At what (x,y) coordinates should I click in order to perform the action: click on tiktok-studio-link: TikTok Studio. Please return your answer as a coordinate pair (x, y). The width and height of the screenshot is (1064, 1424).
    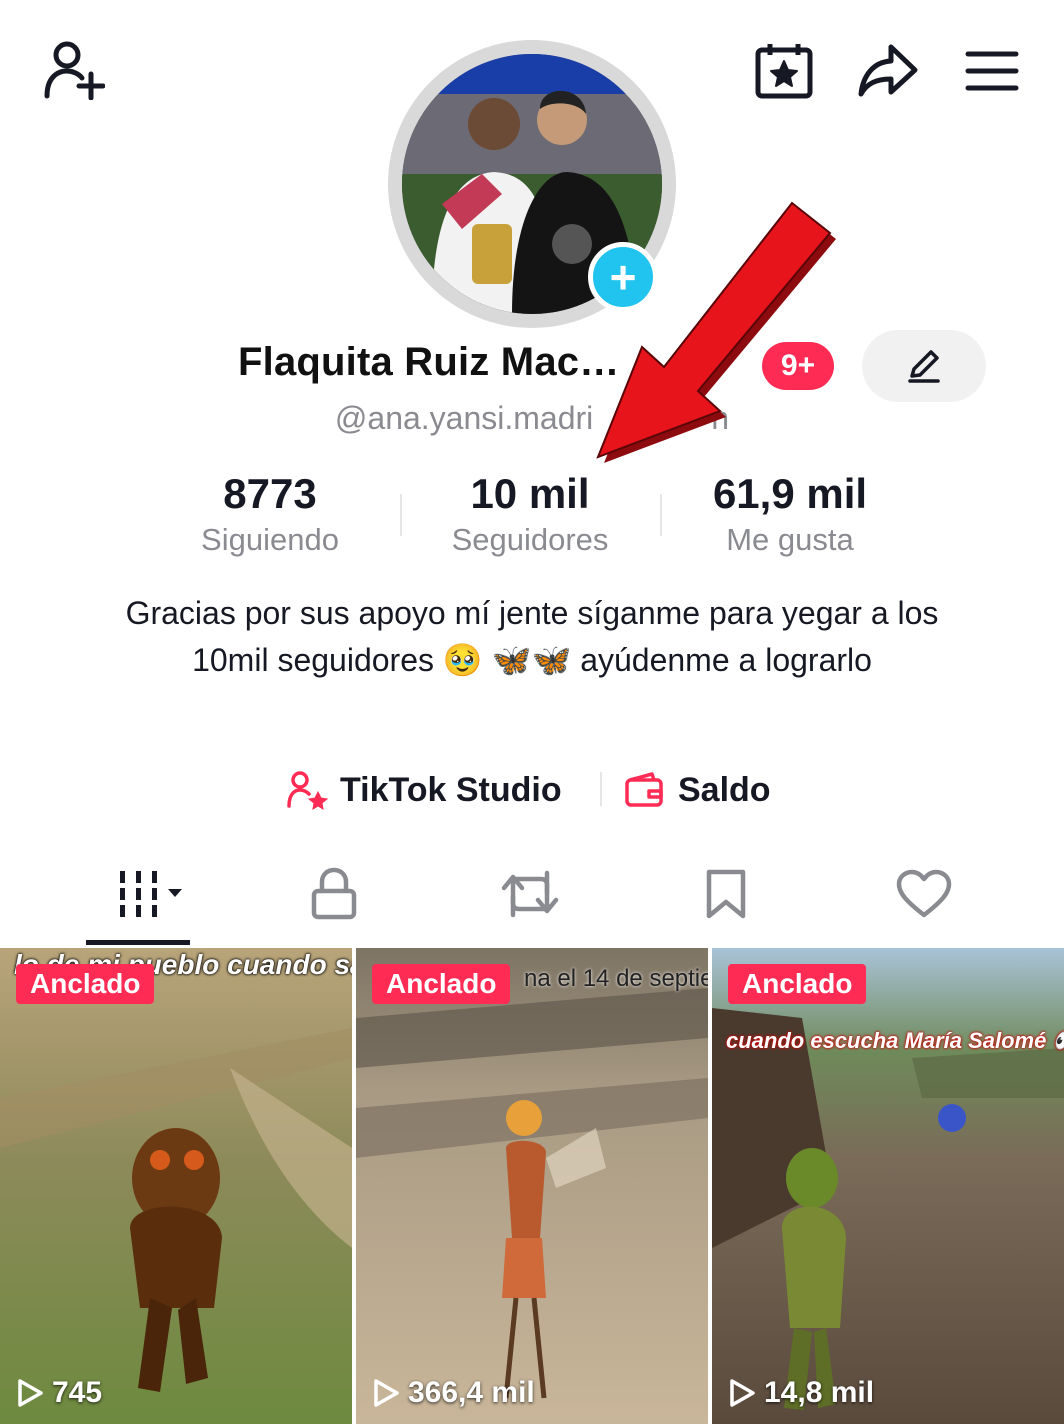
    Looking at the image, I should click on (424, 790).